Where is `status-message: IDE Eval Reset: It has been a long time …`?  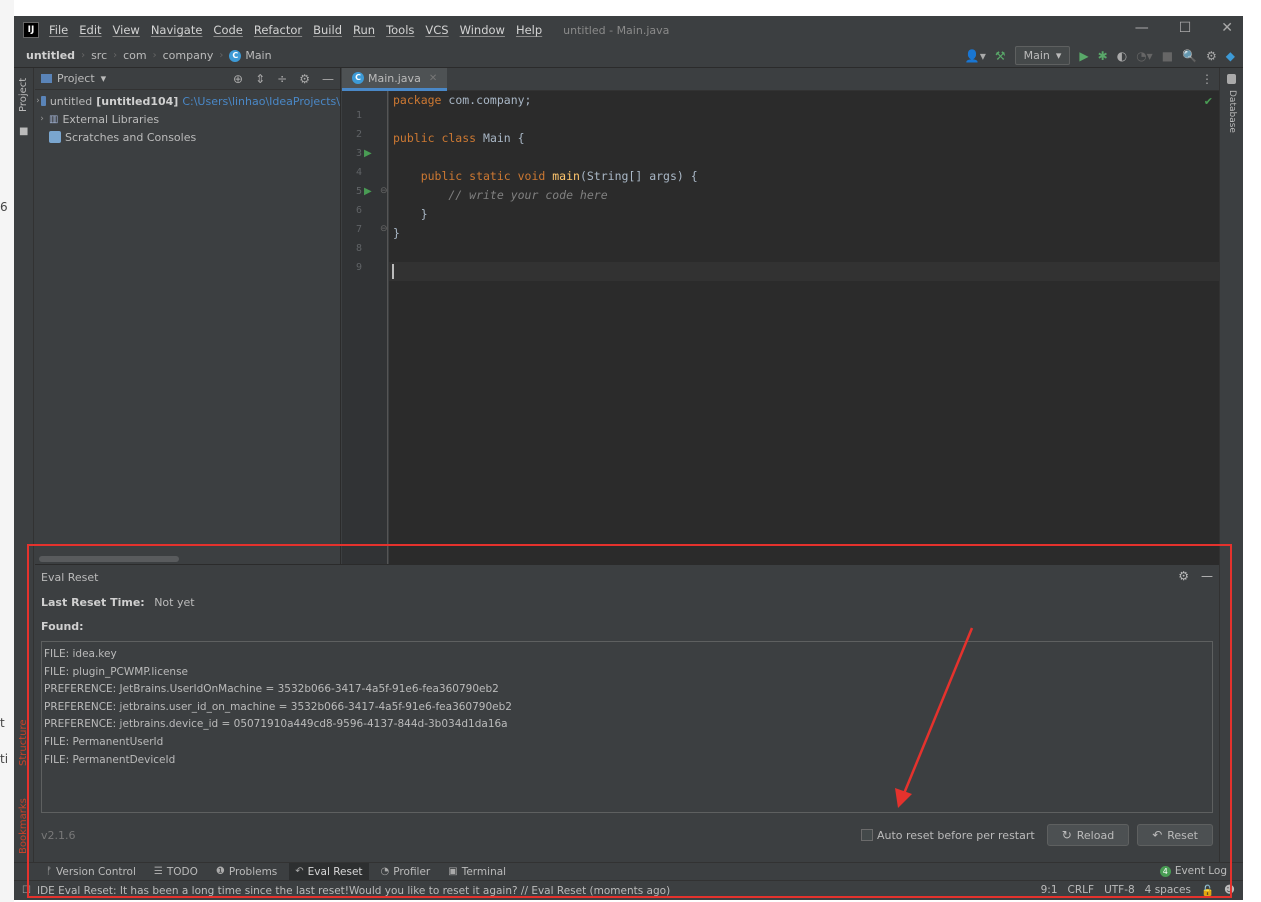
status-message: IDE Eval Reset: It has been a long time … is located at coordinates (353, 891).